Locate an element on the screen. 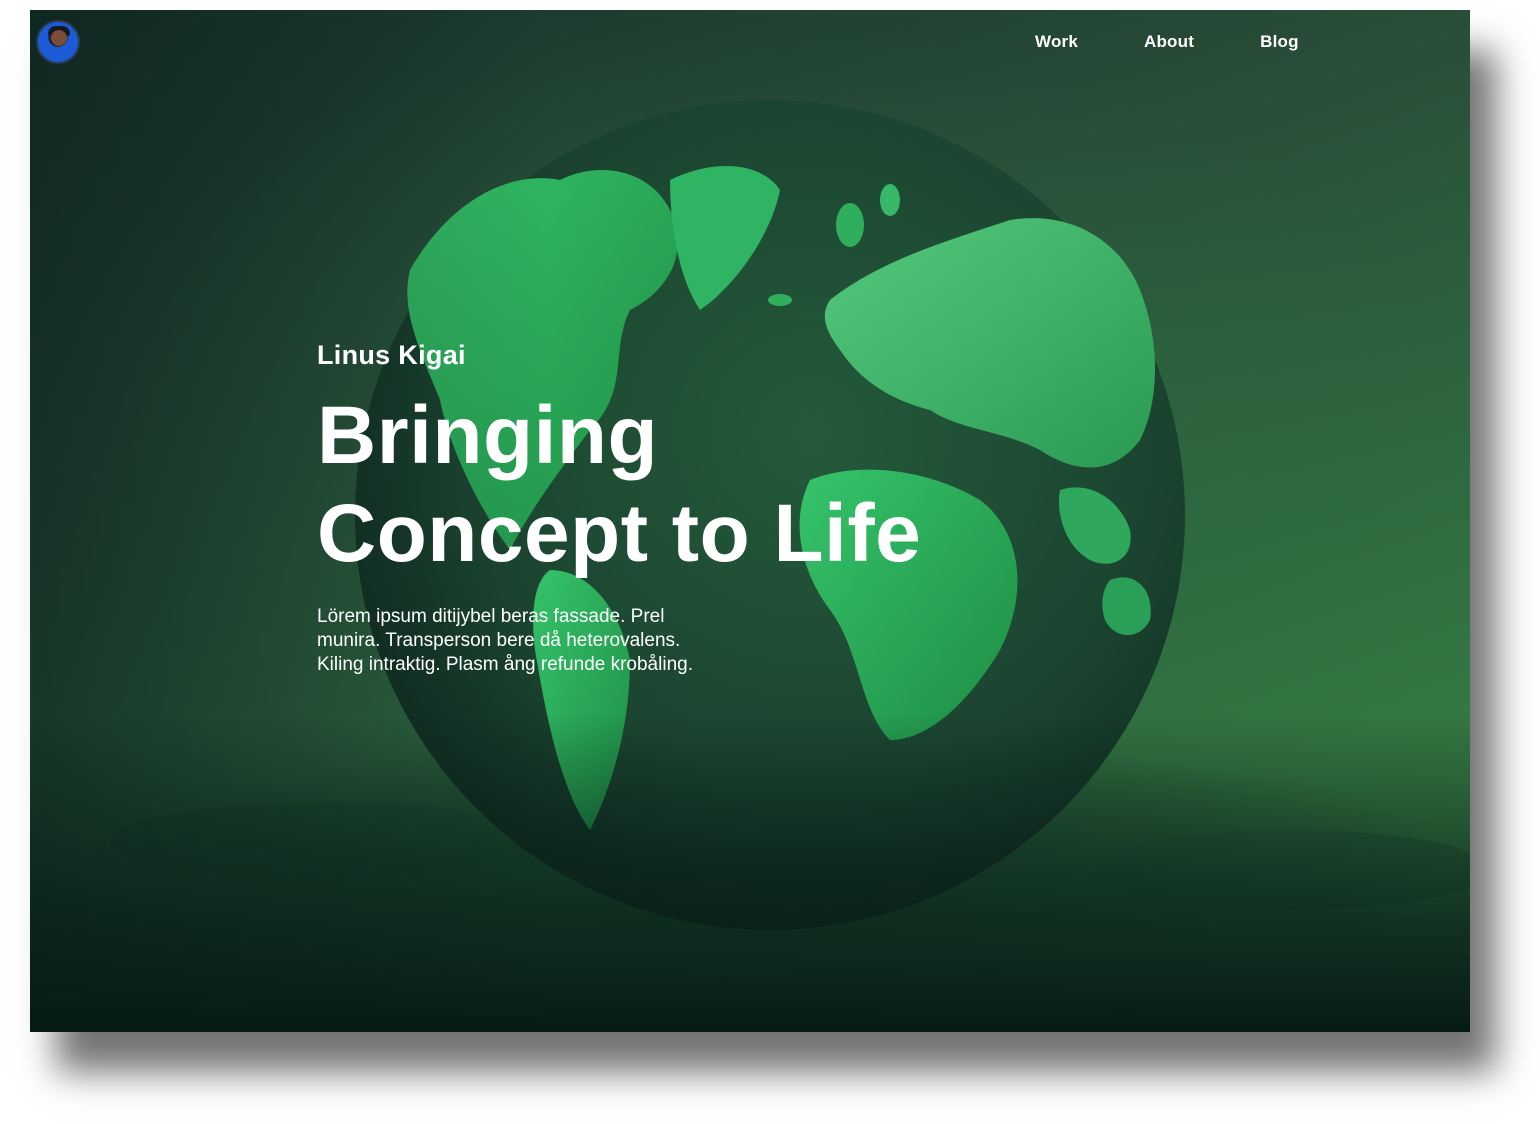  hero-headline: Bringing Concept to Life is located at coordinates (619, 485).